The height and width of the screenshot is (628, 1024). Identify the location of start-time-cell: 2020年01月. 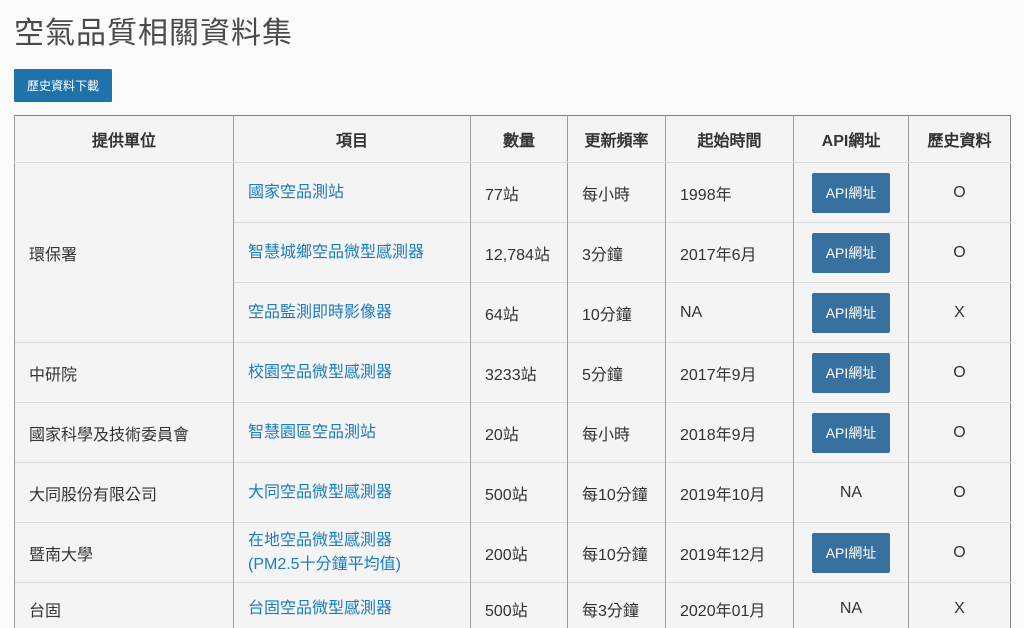
(729, 605).